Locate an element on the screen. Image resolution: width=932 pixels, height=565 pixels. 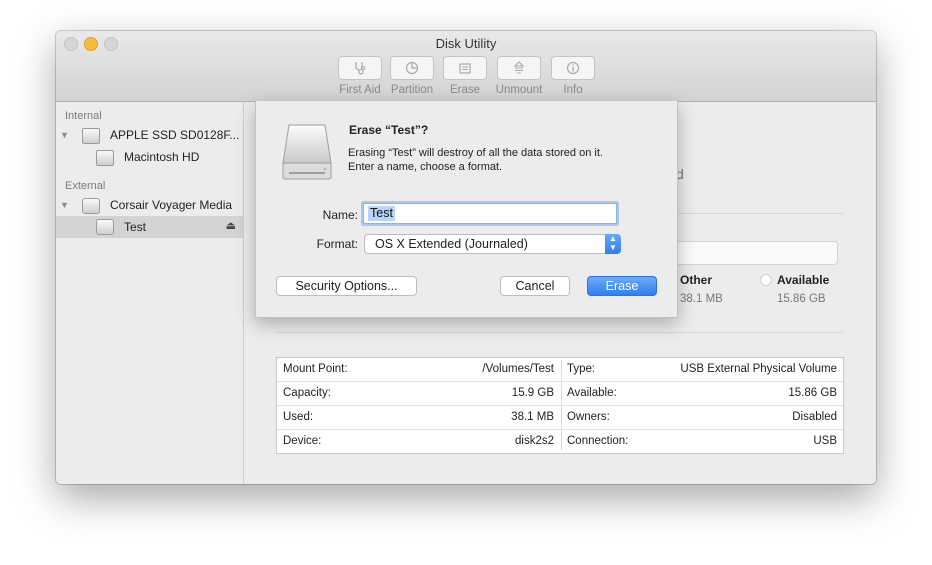
volume-icon is located at coordinates (105, 158).